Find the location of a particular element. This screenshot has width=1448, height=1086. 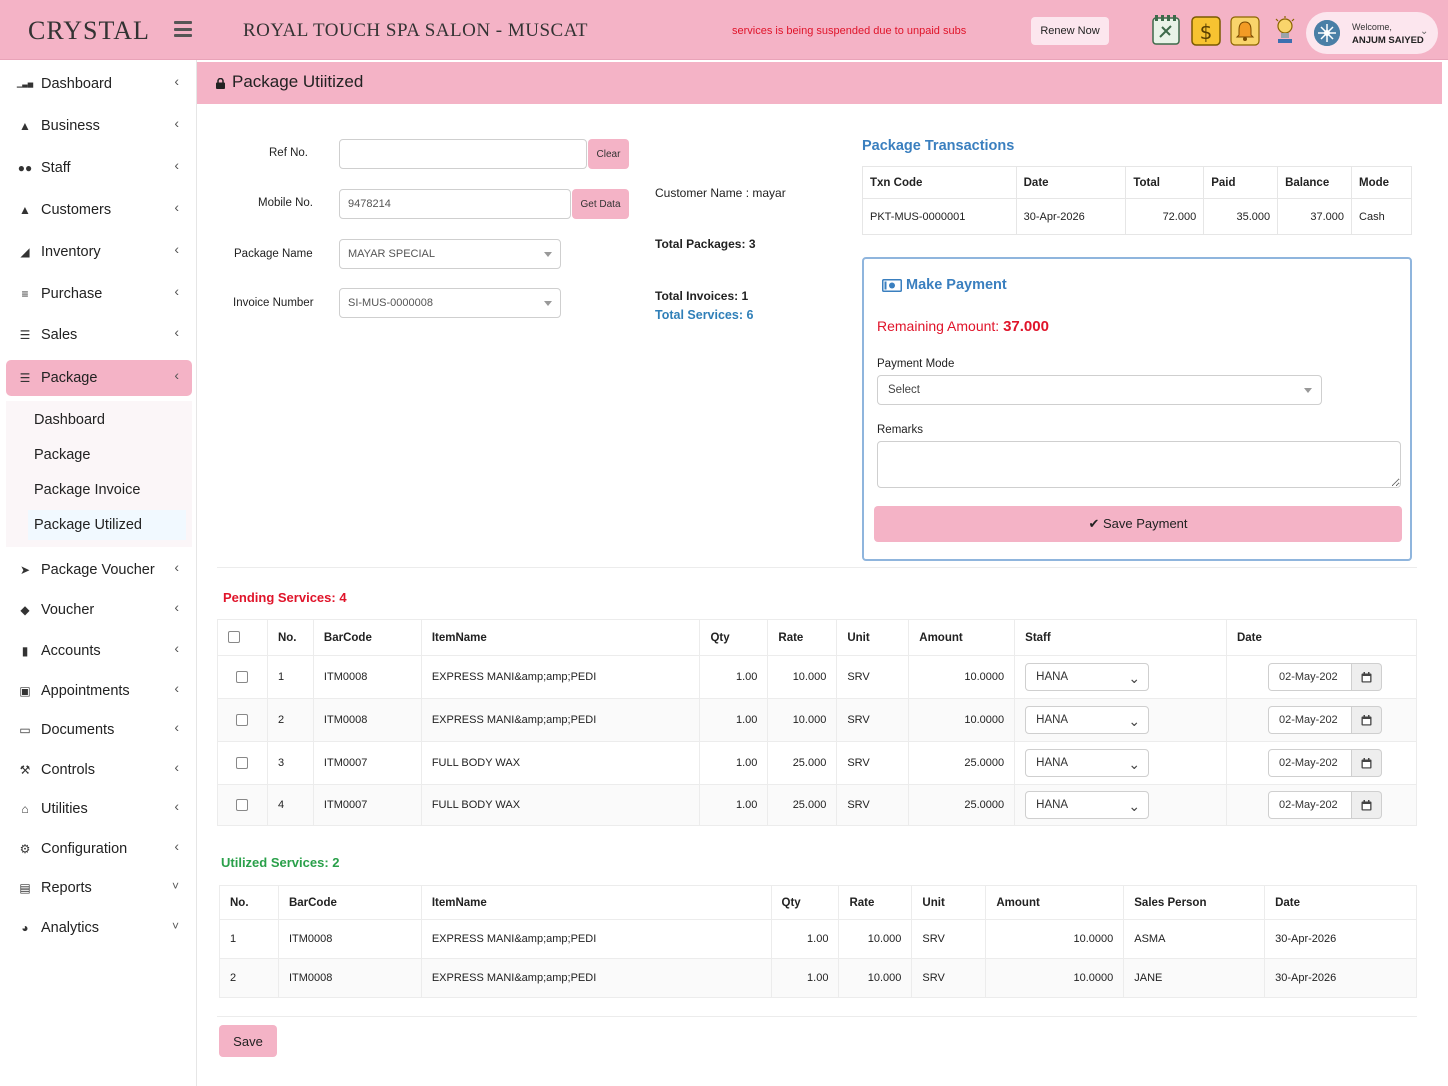

transactions-title: Package Transactions is located at coordinates (938, 146).